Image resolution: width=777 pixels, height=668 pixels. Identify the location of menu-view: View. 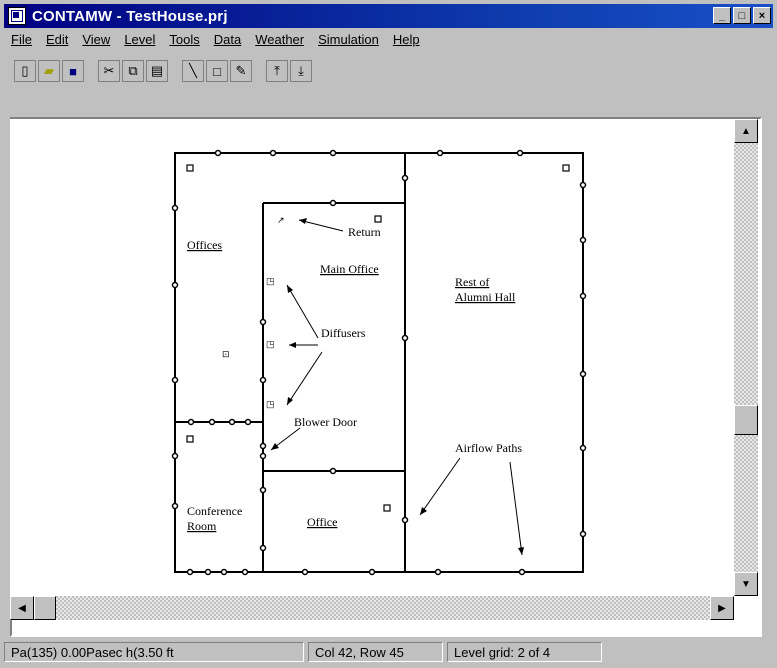
(96, 39).